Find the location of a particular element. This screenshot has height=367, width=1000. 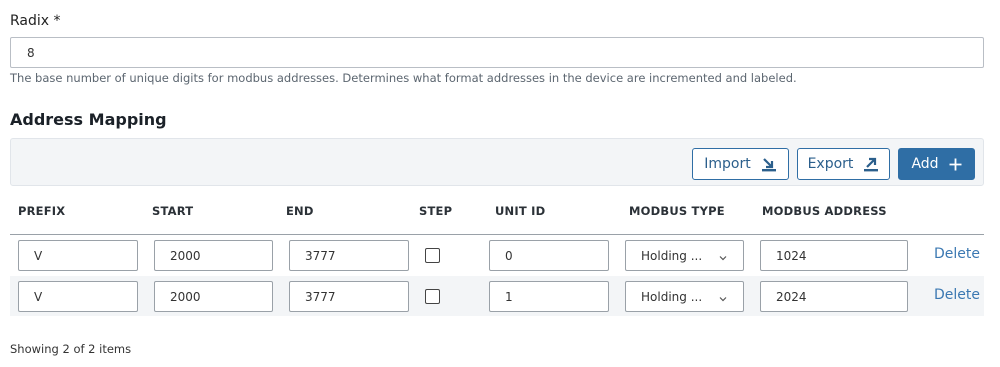

column-header-modbus-address: MODBUS ADDRESS is located at coordinates (824, 211).